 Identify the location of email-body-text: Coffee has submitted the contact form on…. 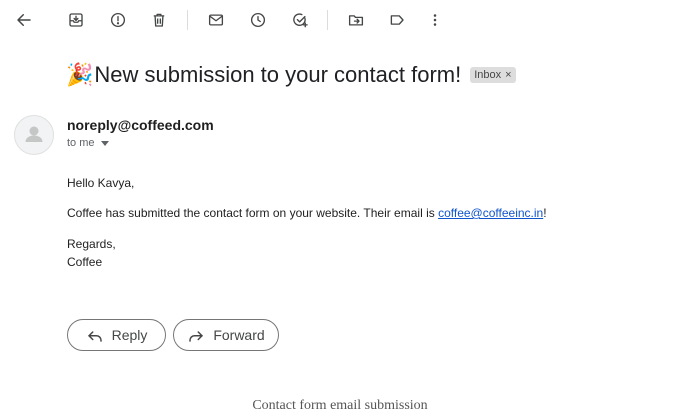
(253, 213).